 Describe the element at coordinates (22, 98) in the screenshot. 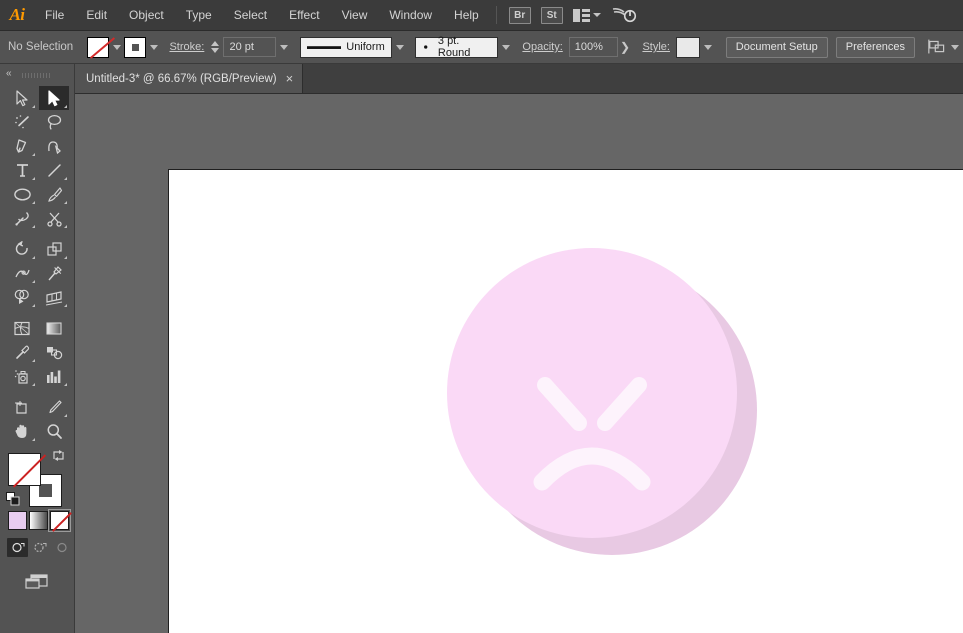

I see `selection-tool` at that location.